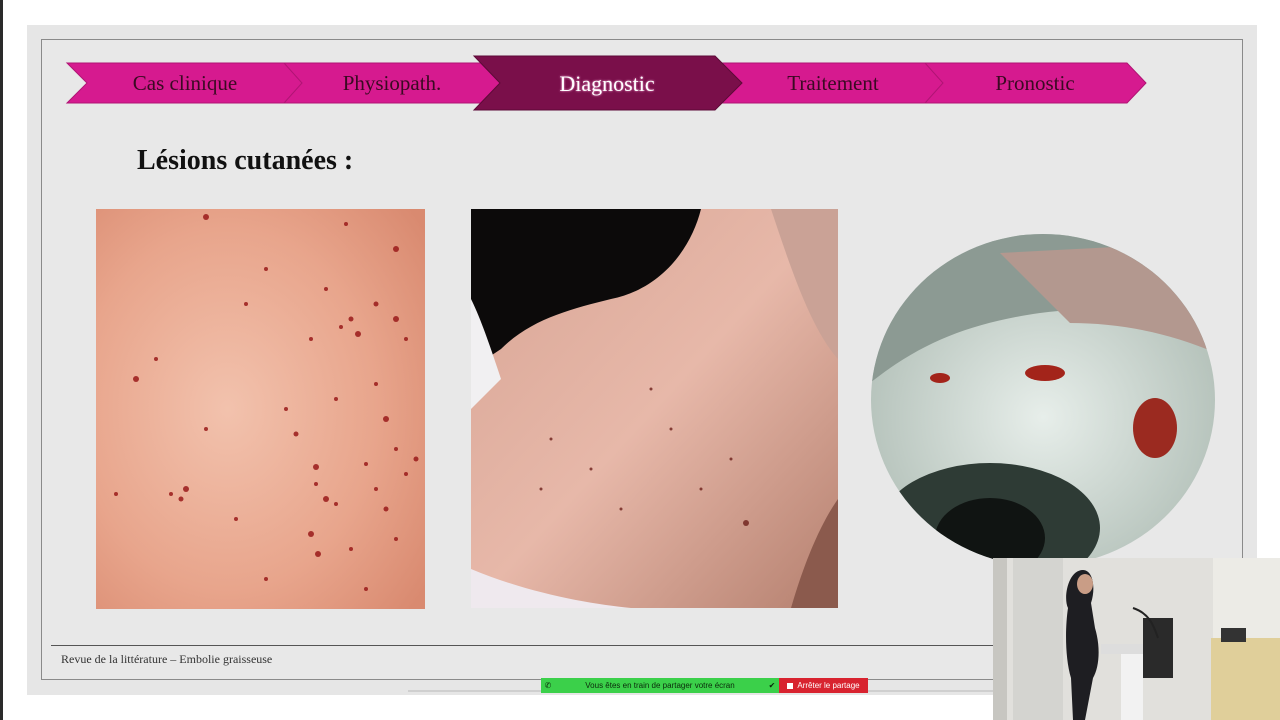 The width and height of the screenshot is (1280, 720). I want to click on window-edge, so click(1, 360).